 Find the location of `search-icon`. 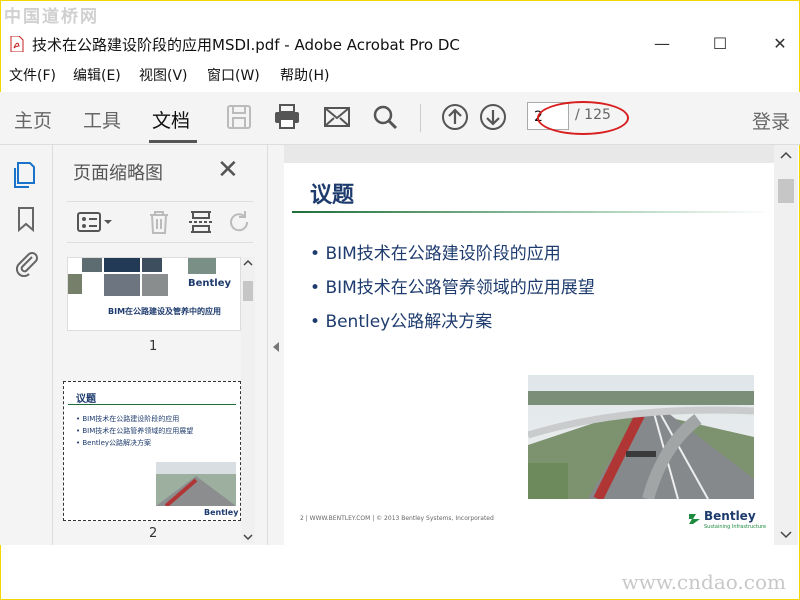

search-icon is located at coordinates (385, 117).